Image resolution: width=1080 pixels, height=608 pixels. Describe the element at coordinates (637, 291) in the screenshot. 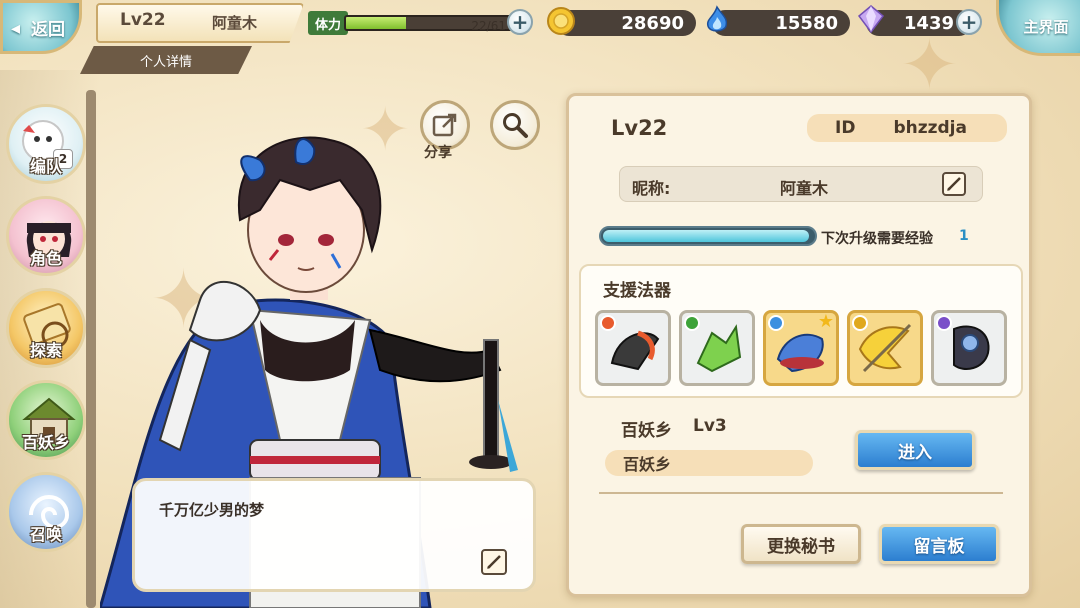

I see `support-artifacts-title: 支援法器` at that location.